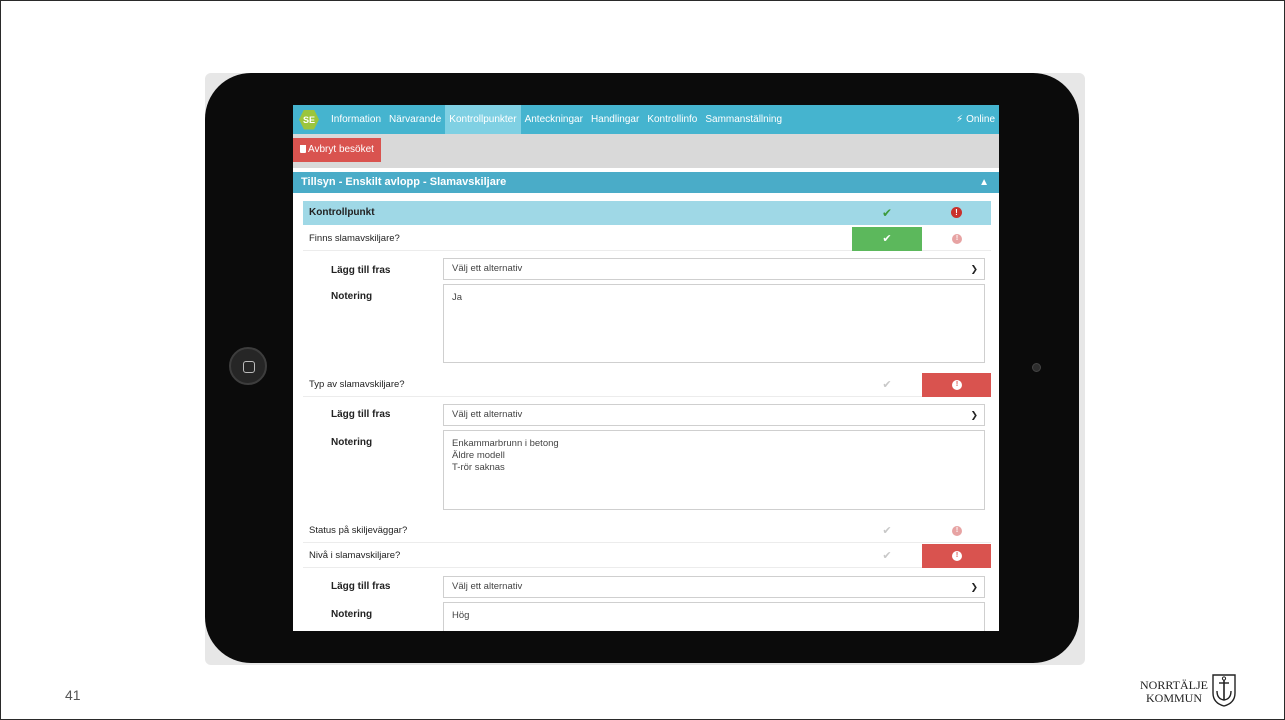 The width and height of the screenshot is (1285, 720). I want to click on cancel-visit-label: Avbryt besöket, so click(341, 149).